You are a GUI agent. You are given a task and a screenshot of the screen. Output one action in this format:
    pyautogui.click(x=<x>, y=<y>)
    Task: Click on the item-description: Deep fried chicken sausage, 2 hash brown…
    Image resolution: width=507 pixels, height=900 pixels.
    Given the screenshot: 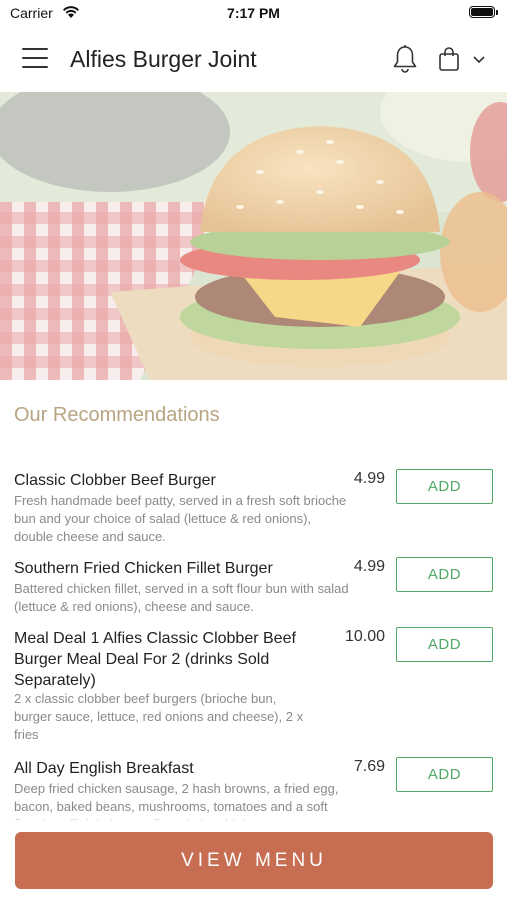 What is the action you would take?
    pyautogui.click(x=176, y=800)
    